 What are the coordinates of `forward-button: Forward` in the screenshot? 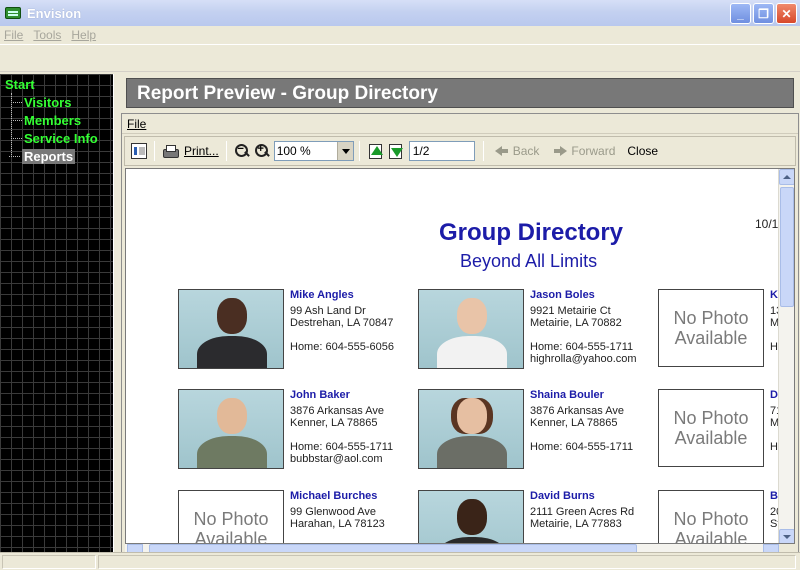 It's located at (584, 151).